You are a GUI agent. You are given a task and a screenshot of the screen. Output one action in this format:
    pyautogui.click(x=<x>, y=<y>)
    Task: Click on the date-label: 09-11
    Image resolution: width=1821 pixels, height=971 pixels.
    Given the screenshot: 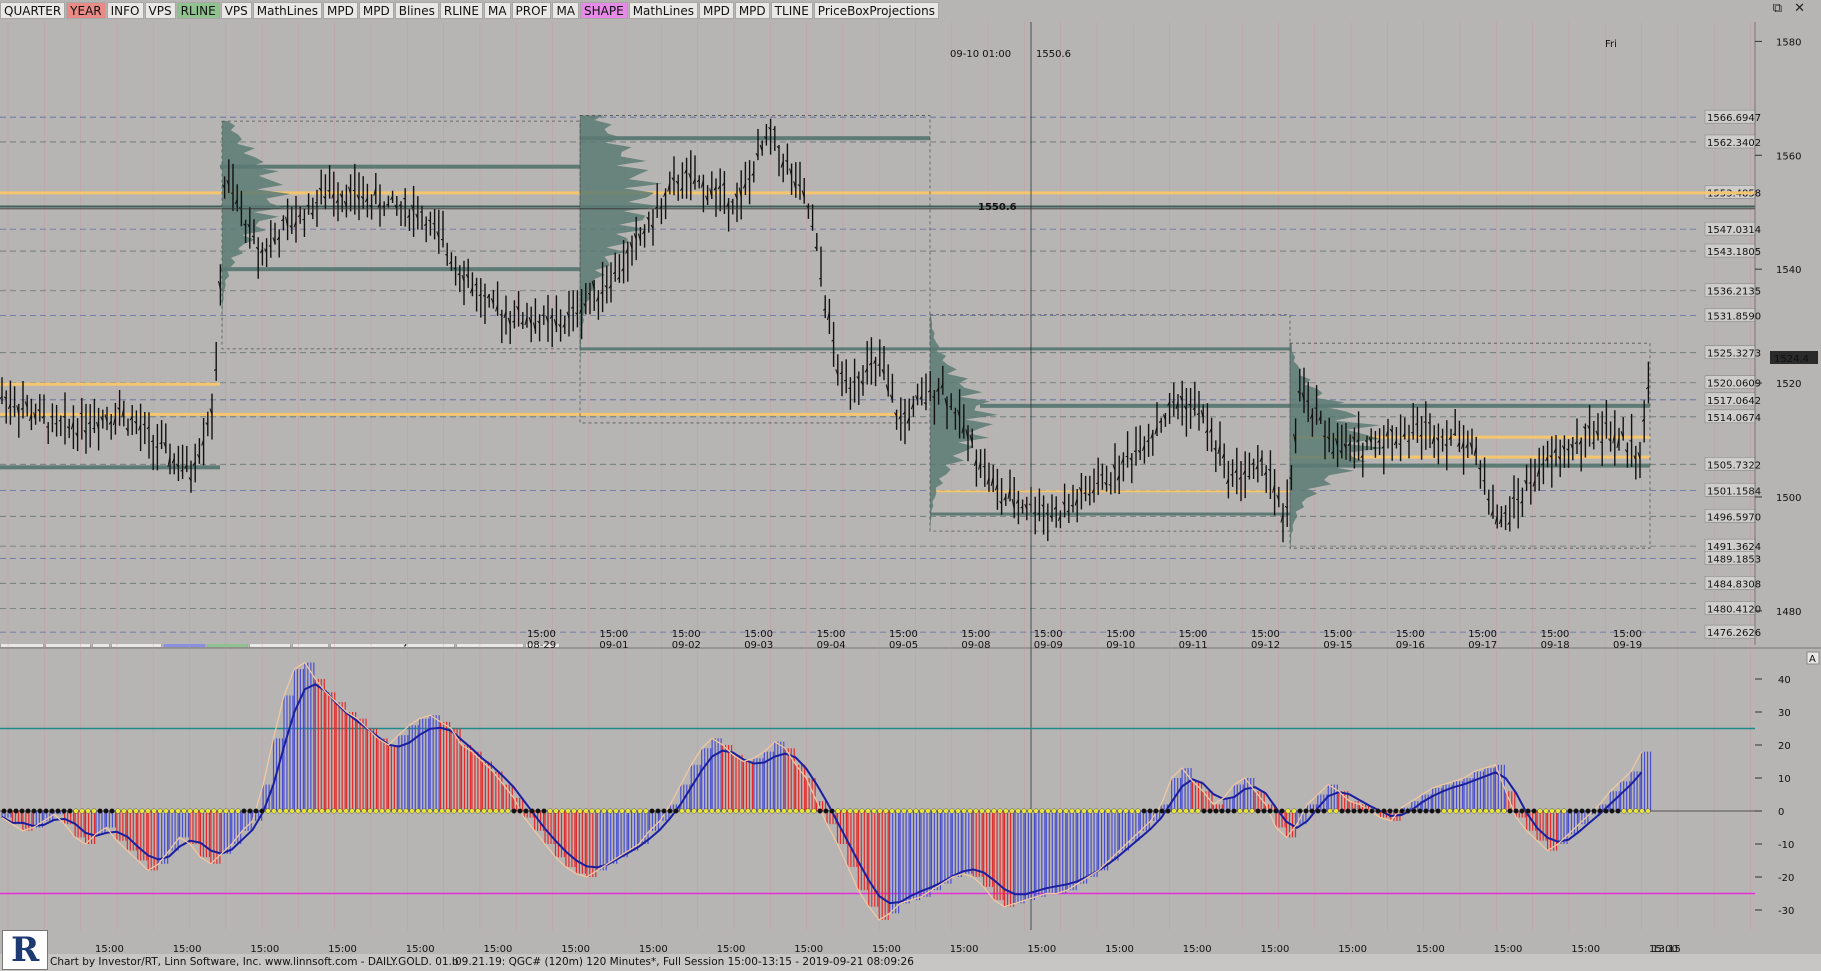 What is the action you would take?
    pyautogui.click(x=1193, y=645)
    